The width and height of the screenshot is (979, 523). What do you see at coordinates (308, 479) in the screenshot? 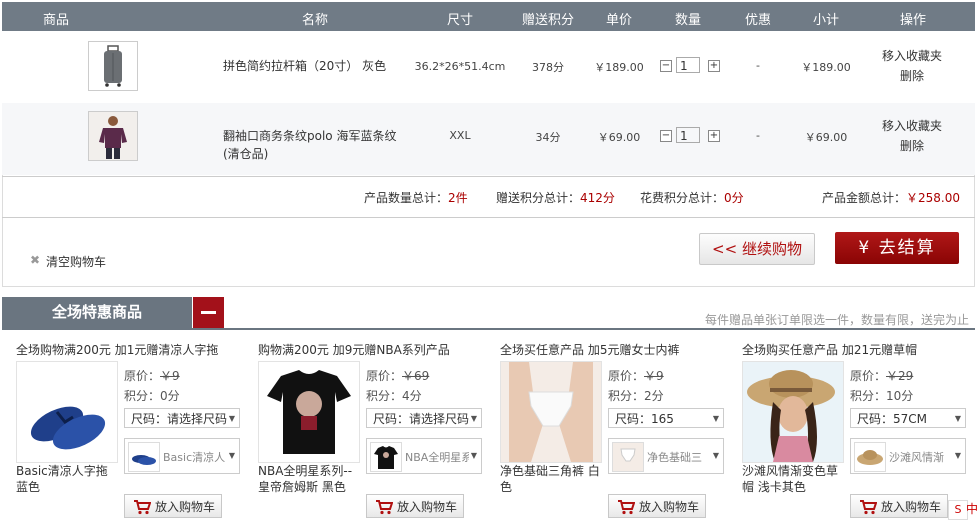
I see `promo-card-name: NBA全明星系列--皇帝詹姆斯 黑色` at bounding box center [308, 479].